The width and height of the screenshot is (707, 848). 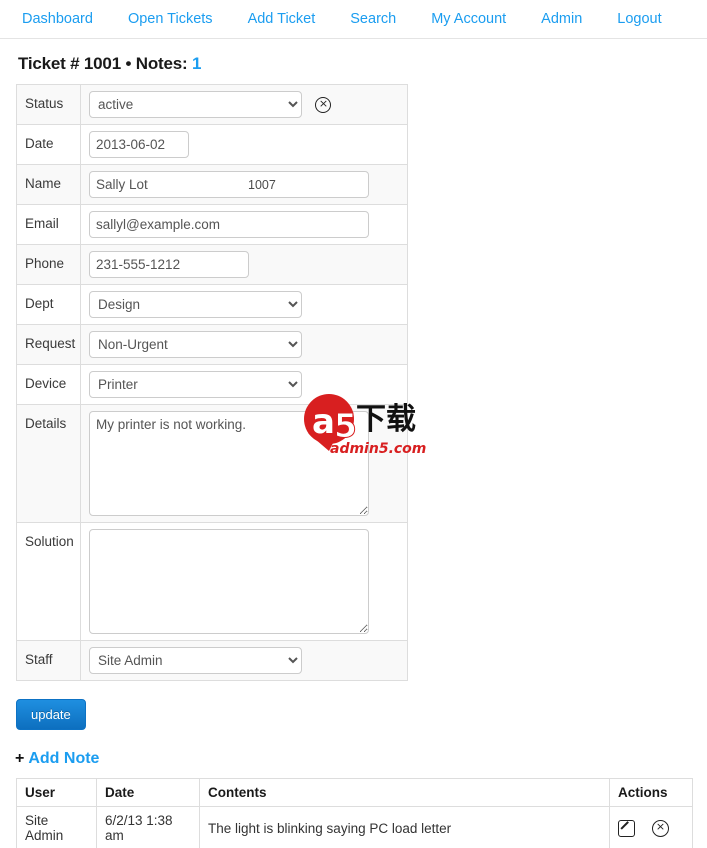 What do you see at coordinates (195, 344) in the screenshot?
I see `request-select: Non-Urgent` at bounding box center [195, 344].